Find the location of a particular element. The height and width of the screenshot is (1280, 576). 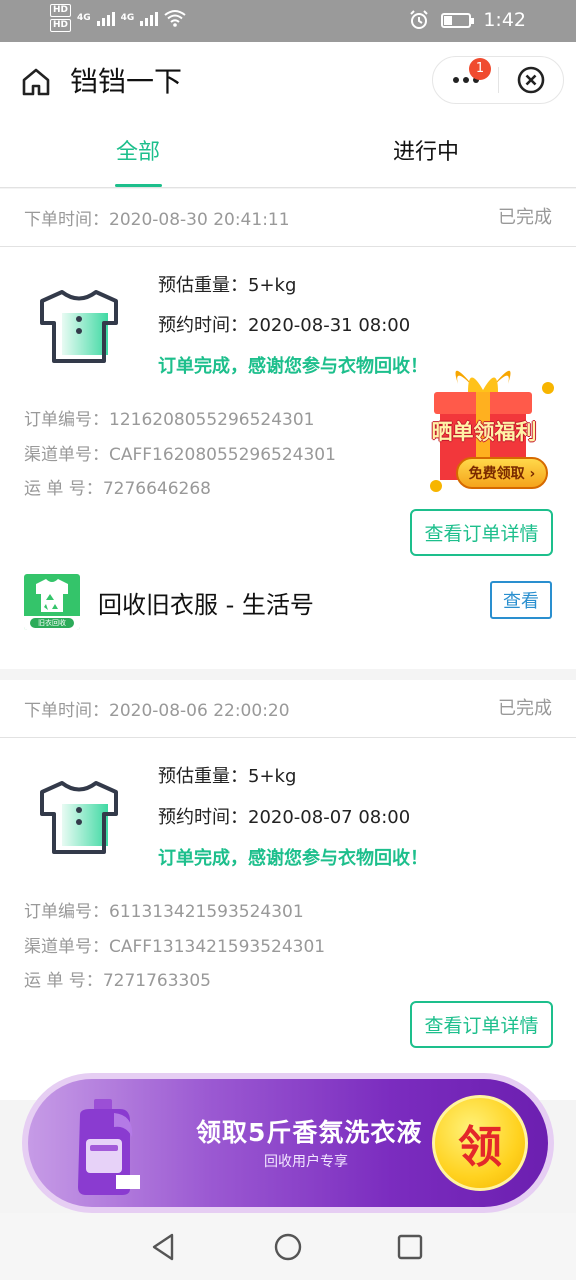

order-time: 下单时间：2020-08-30 20:41:11 is located at coordinates (157, 220).